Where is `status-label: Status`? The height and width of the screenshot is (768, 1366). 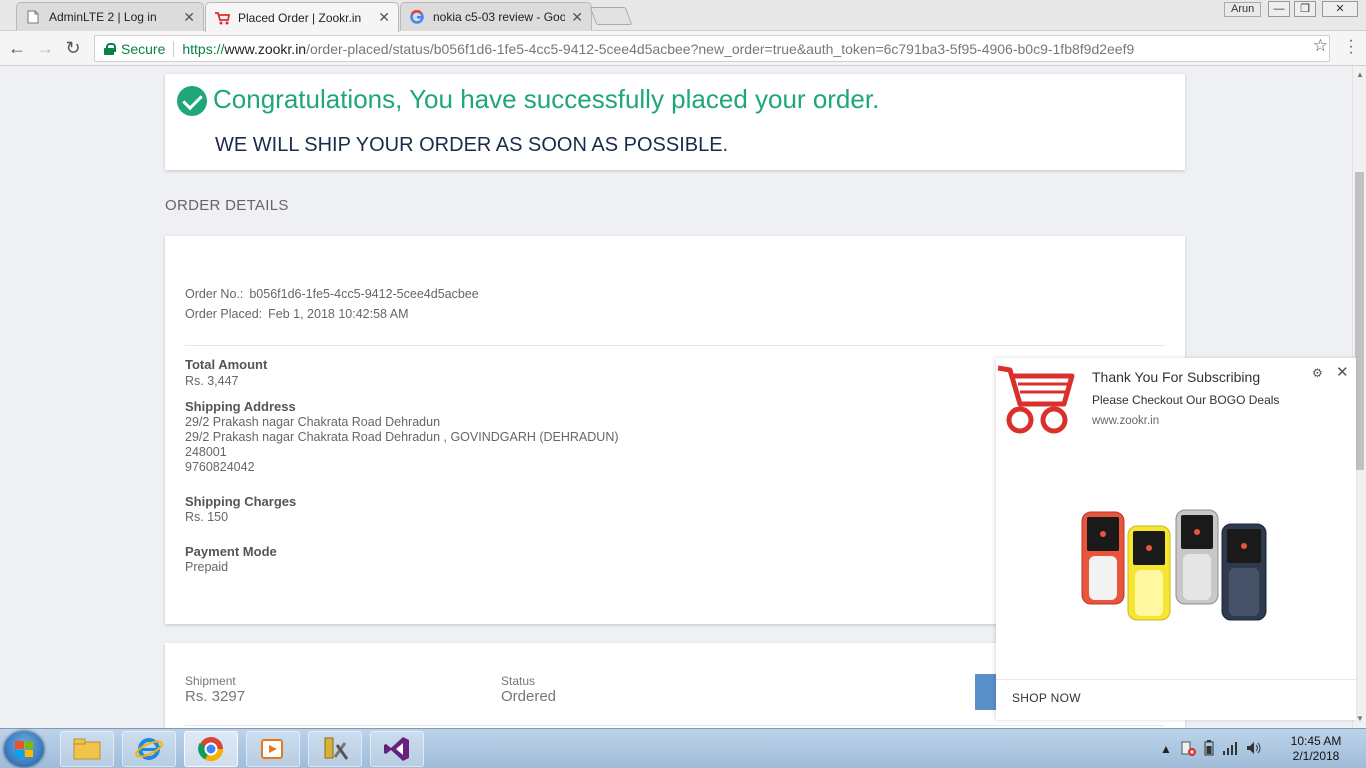 status-label: Status is located at coordinates (518, 681).